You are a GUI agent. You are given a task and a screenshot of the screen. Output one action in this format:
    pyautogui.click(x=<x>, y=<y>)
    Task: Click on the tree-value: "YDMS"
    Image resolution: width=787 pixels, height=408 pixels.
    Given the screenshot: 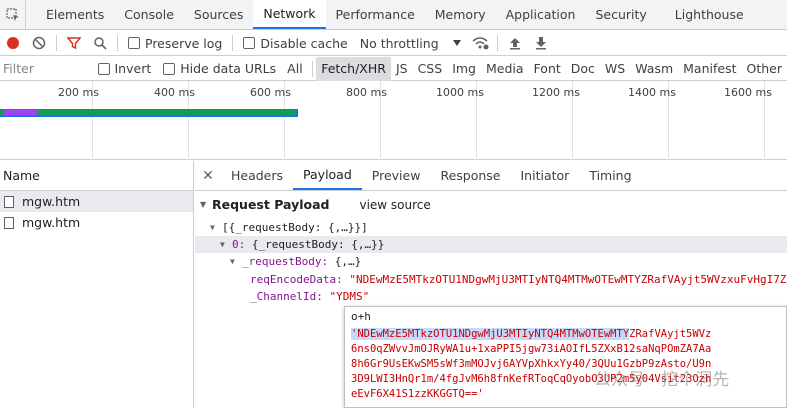 What is the action you would take?
    pyautogui.click(x=349, y=296)
    